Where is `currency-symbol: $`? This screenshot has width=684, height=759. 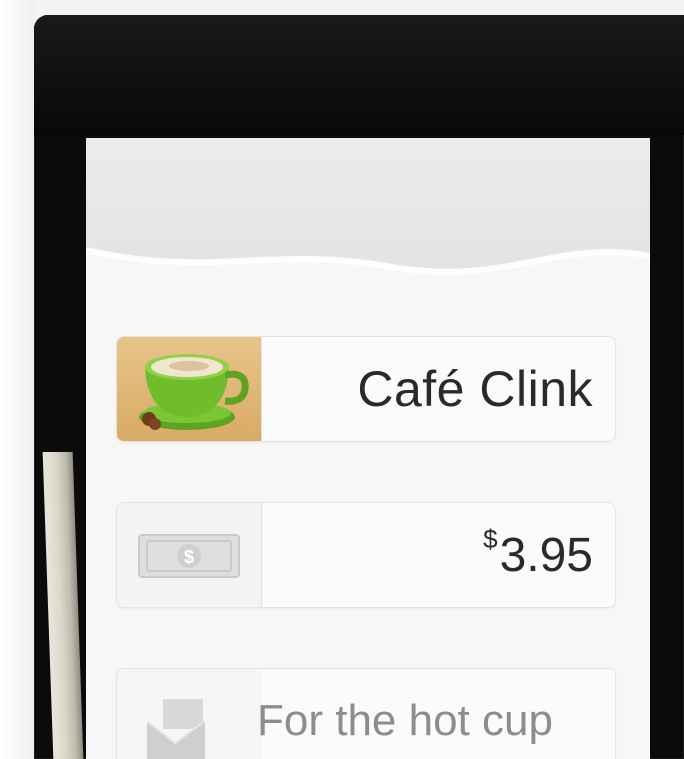
currency-symbol: $ is located at coordinates (490, 538).